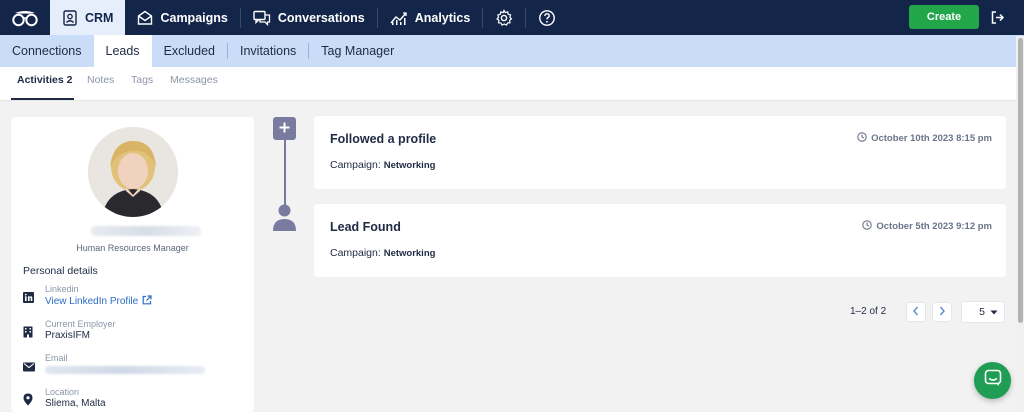  What do you see at coordinates (29, 368) in the screenshot?
I see `mail-icon` at bounding box center [29, 368].